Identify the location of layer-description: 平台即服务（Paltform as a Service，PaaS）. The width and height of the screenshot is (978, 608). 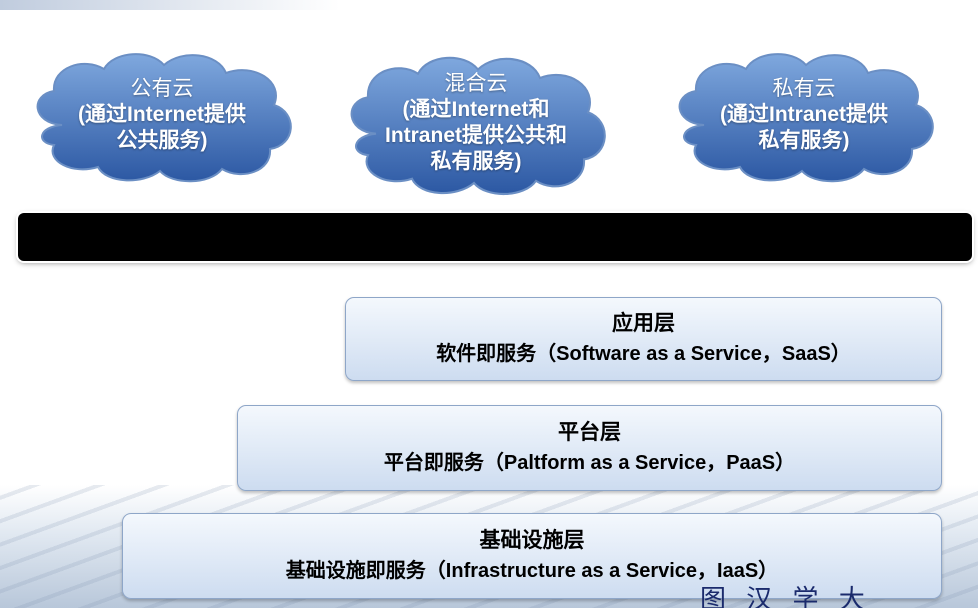
(589, 463).